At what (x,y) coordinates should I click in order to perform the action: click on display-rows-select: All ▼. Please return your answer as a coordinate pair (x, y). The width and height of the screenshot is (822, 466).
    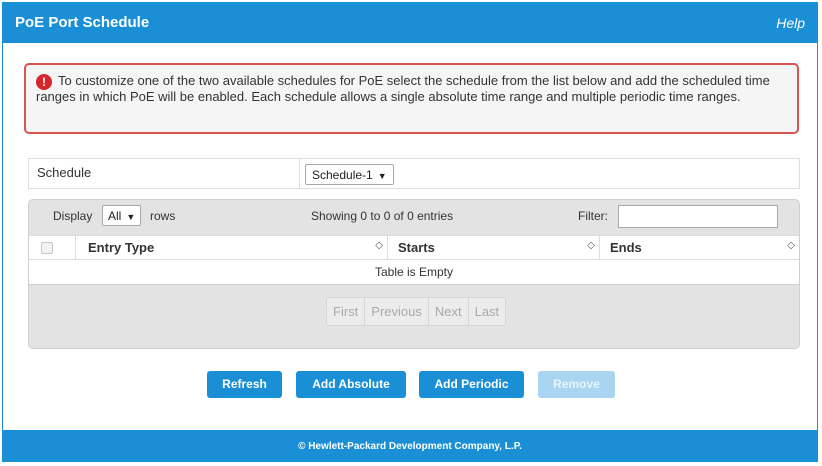
    Looking at the image, I should click on (122, 215).